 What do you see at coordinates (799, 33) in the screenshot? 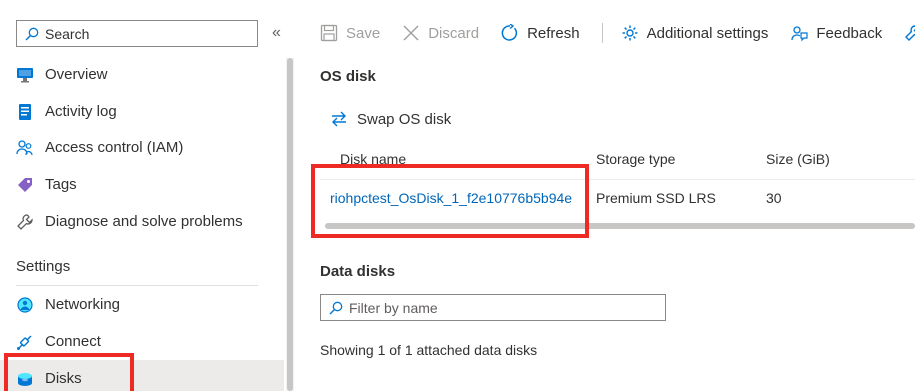
I see `feedback-icon` at bounding box center [799, 33].